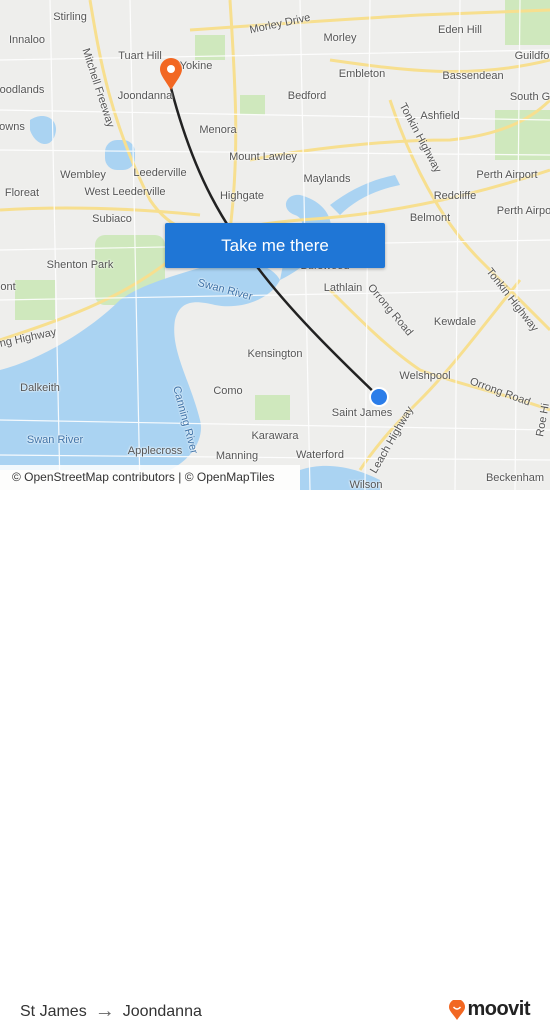  I want to click on map-label: South G, so click(529, 97).